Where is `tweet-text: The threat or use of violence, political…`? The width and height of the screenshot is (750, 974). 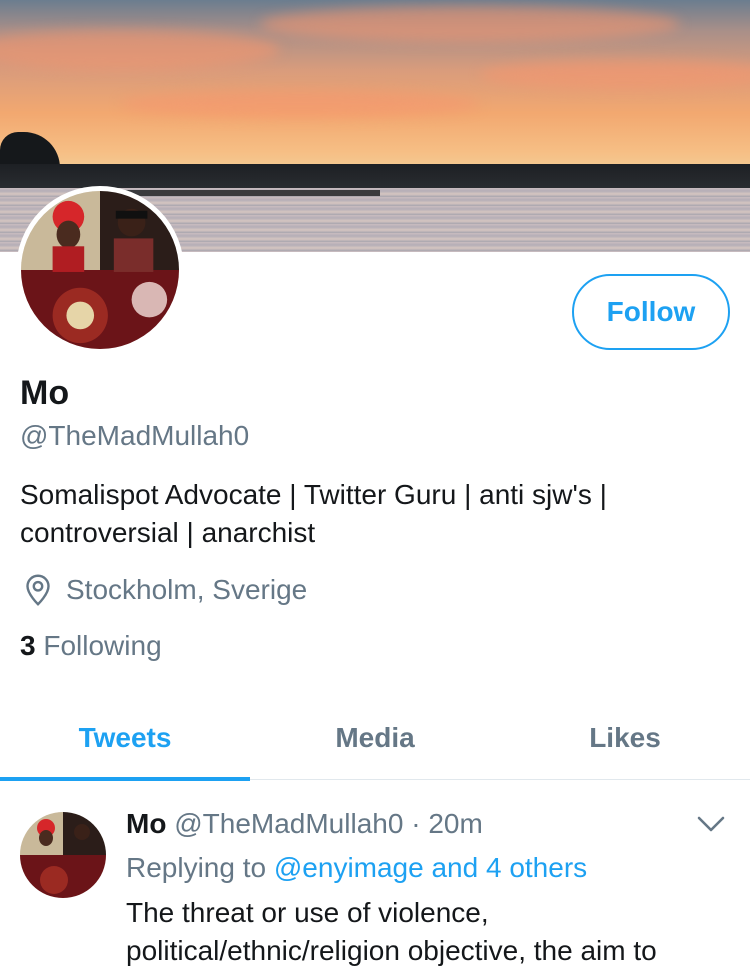
tweet-text: The threat or use of violence, political… is located at coordinates (391, 931).